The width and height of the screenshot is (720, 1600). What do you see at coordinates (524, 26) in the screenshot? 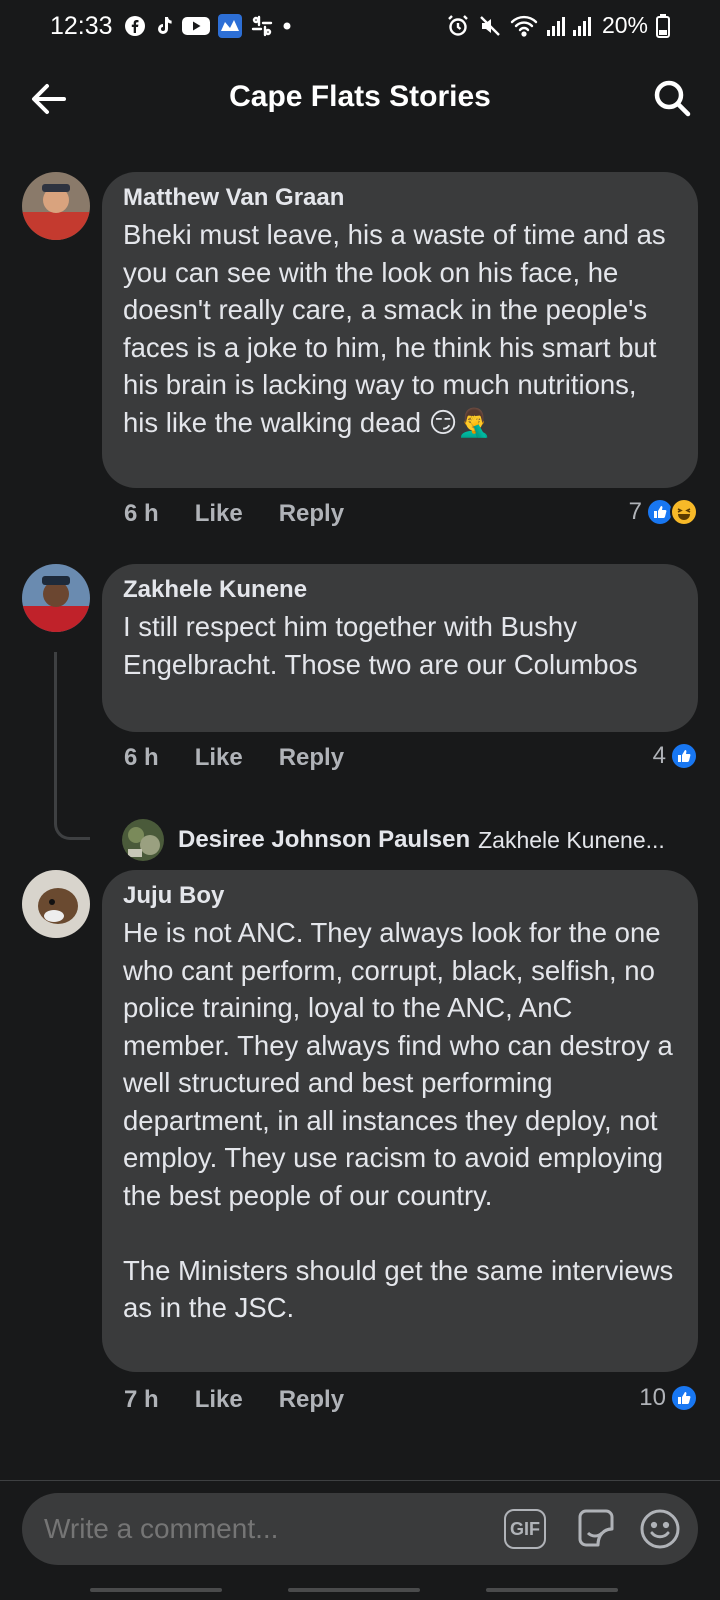
I see `wifi-icon` at bounding box center [524, 26].